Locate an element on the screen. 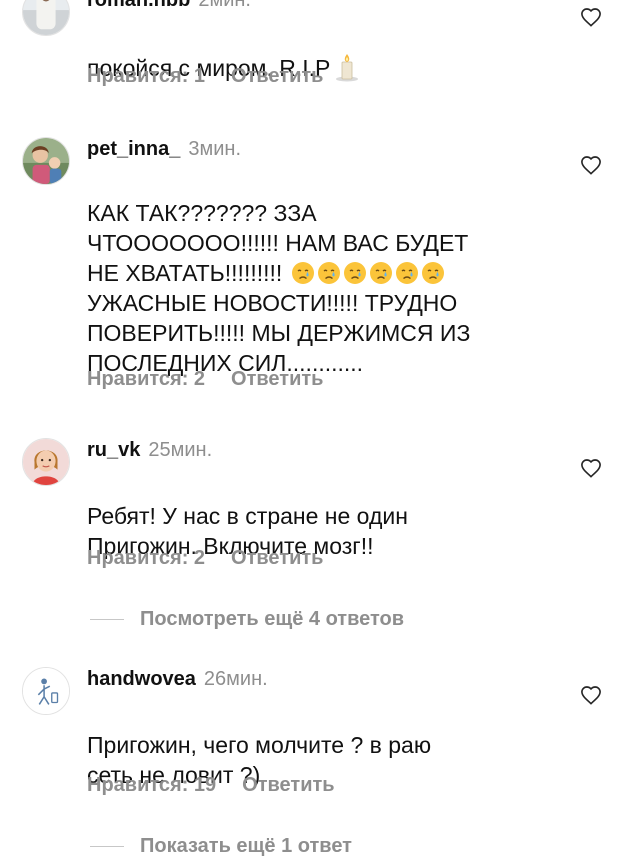  candle-emoji-icon is located at coordinates (347, 68).